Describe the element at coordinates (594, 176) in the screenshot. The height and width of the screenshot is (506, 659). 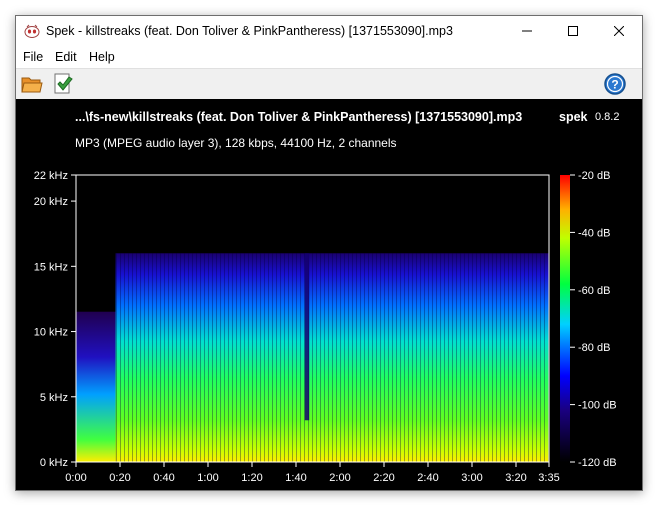
I see `colorbar-tick-label: -20 dB` at that location.